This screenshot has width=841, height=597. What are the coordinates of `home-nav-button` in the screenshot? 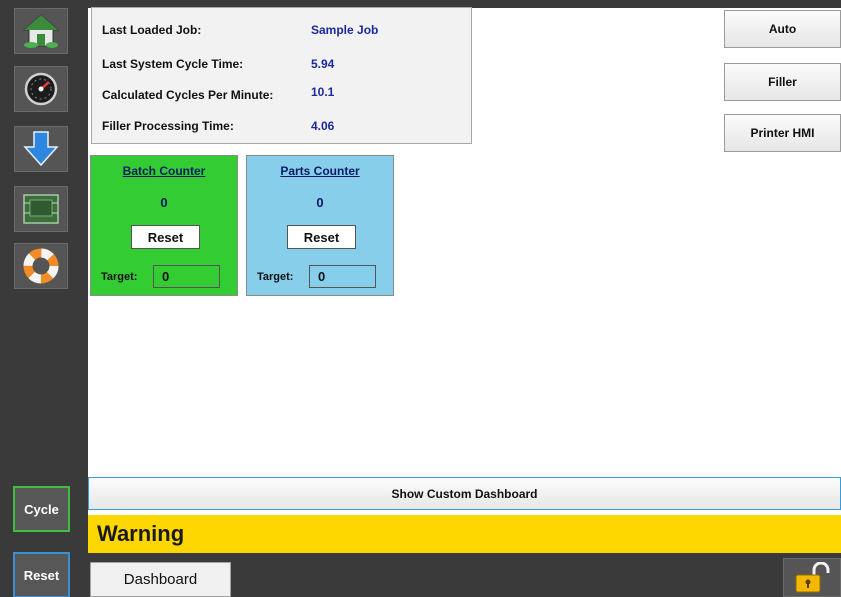 It's located at (41, 31).